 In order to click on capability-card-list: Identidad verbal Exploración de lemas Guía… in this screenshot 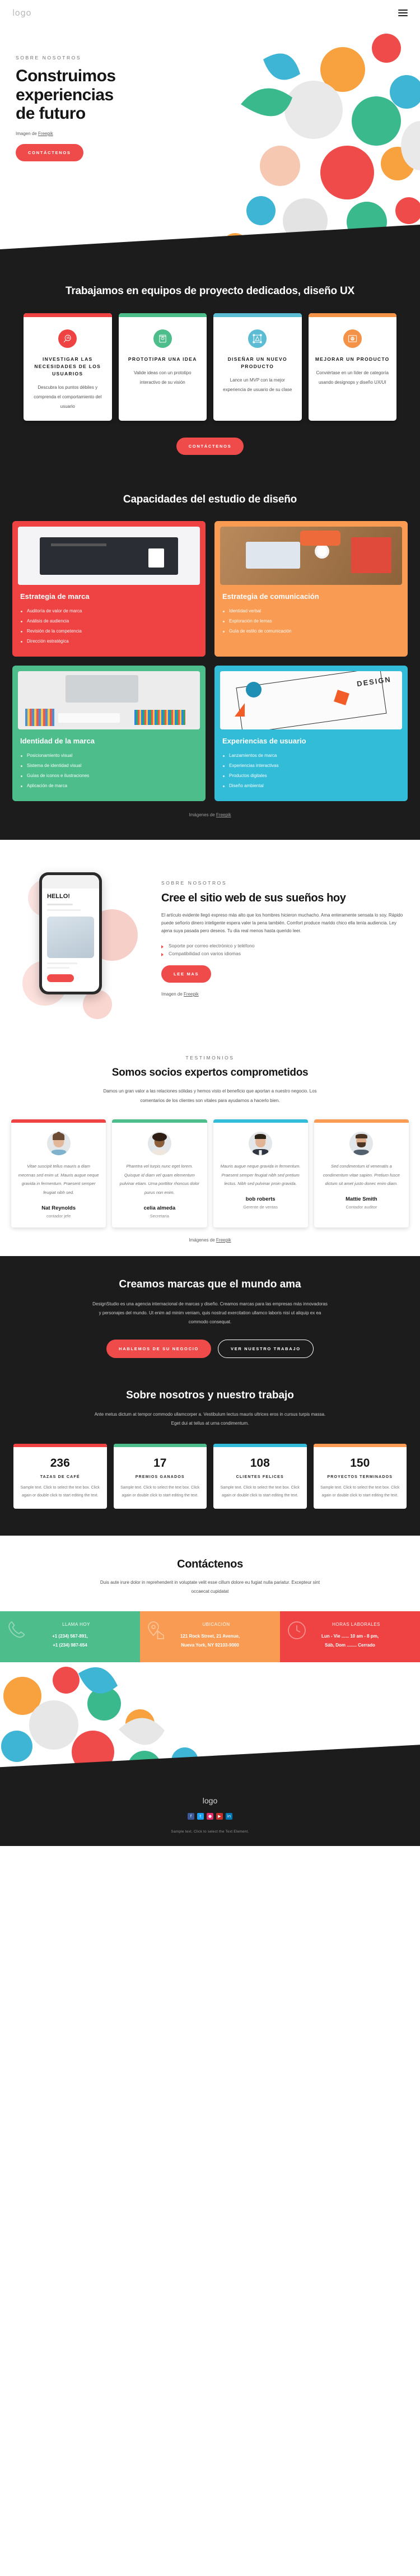, I will do `click(311, 621)`.